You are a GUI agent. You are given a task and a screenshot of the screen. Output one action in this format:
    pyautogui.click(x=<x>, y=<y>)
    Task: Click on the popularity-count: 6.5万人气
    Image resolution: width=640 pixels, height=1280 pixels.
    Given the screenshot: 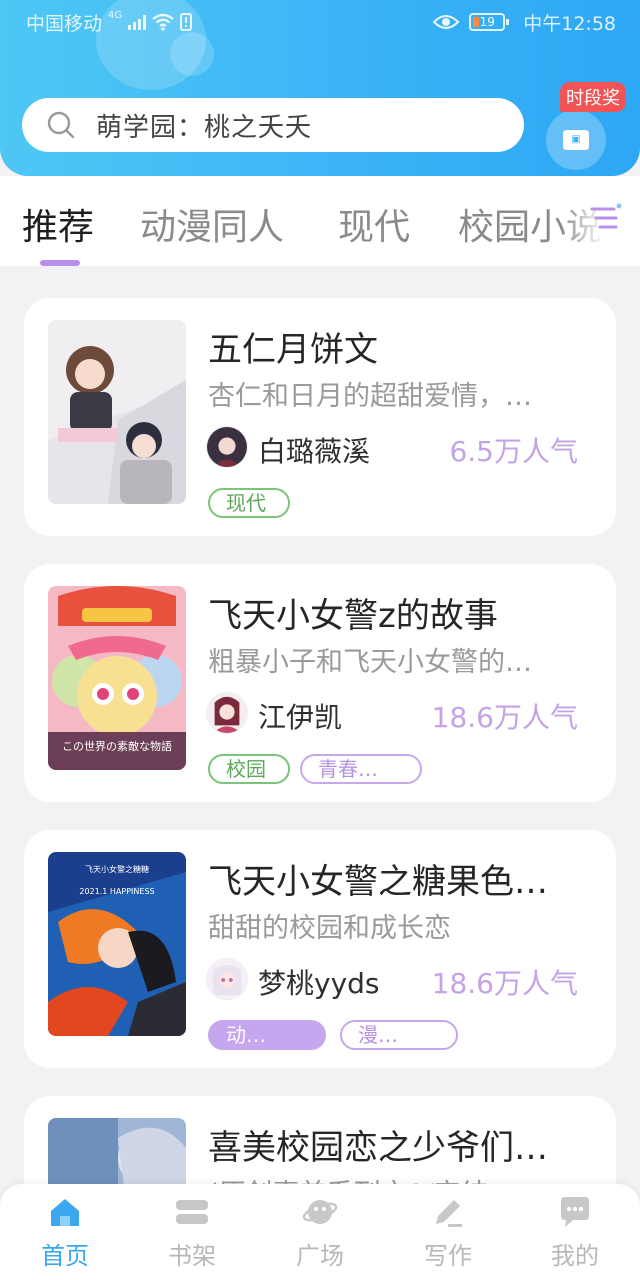 What is the action you would take?
    pyautogui.click(x=513, y=451)
    